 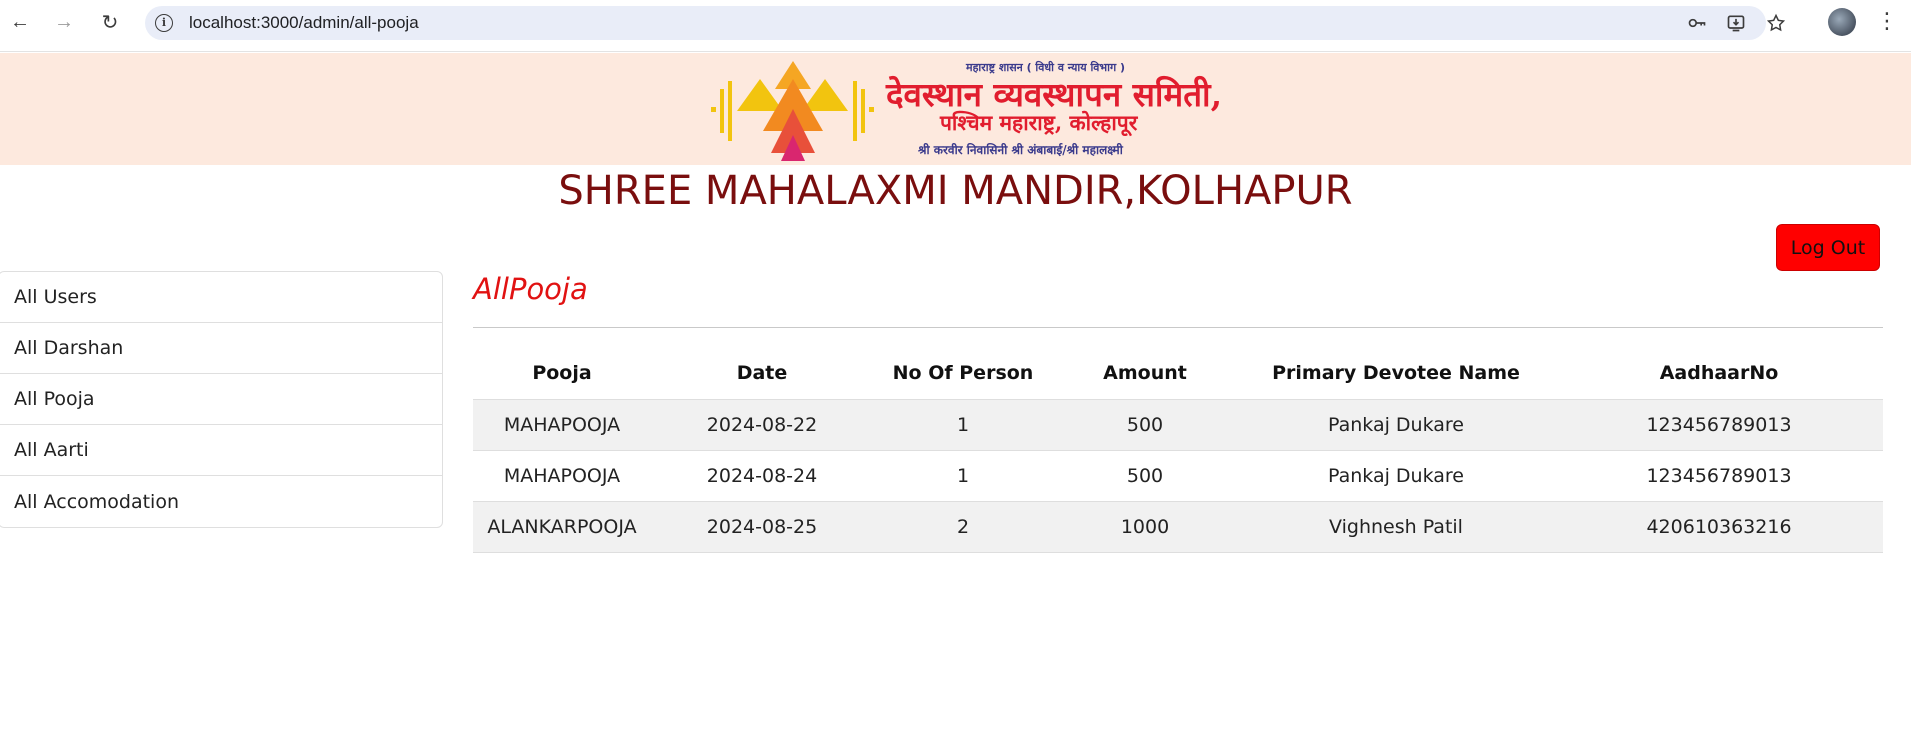 What do you see at coordinates (221, 450) in the screenshot?
I see `sidebar-item-all-aarti: All Aarti` at bounding box center [221, 450].